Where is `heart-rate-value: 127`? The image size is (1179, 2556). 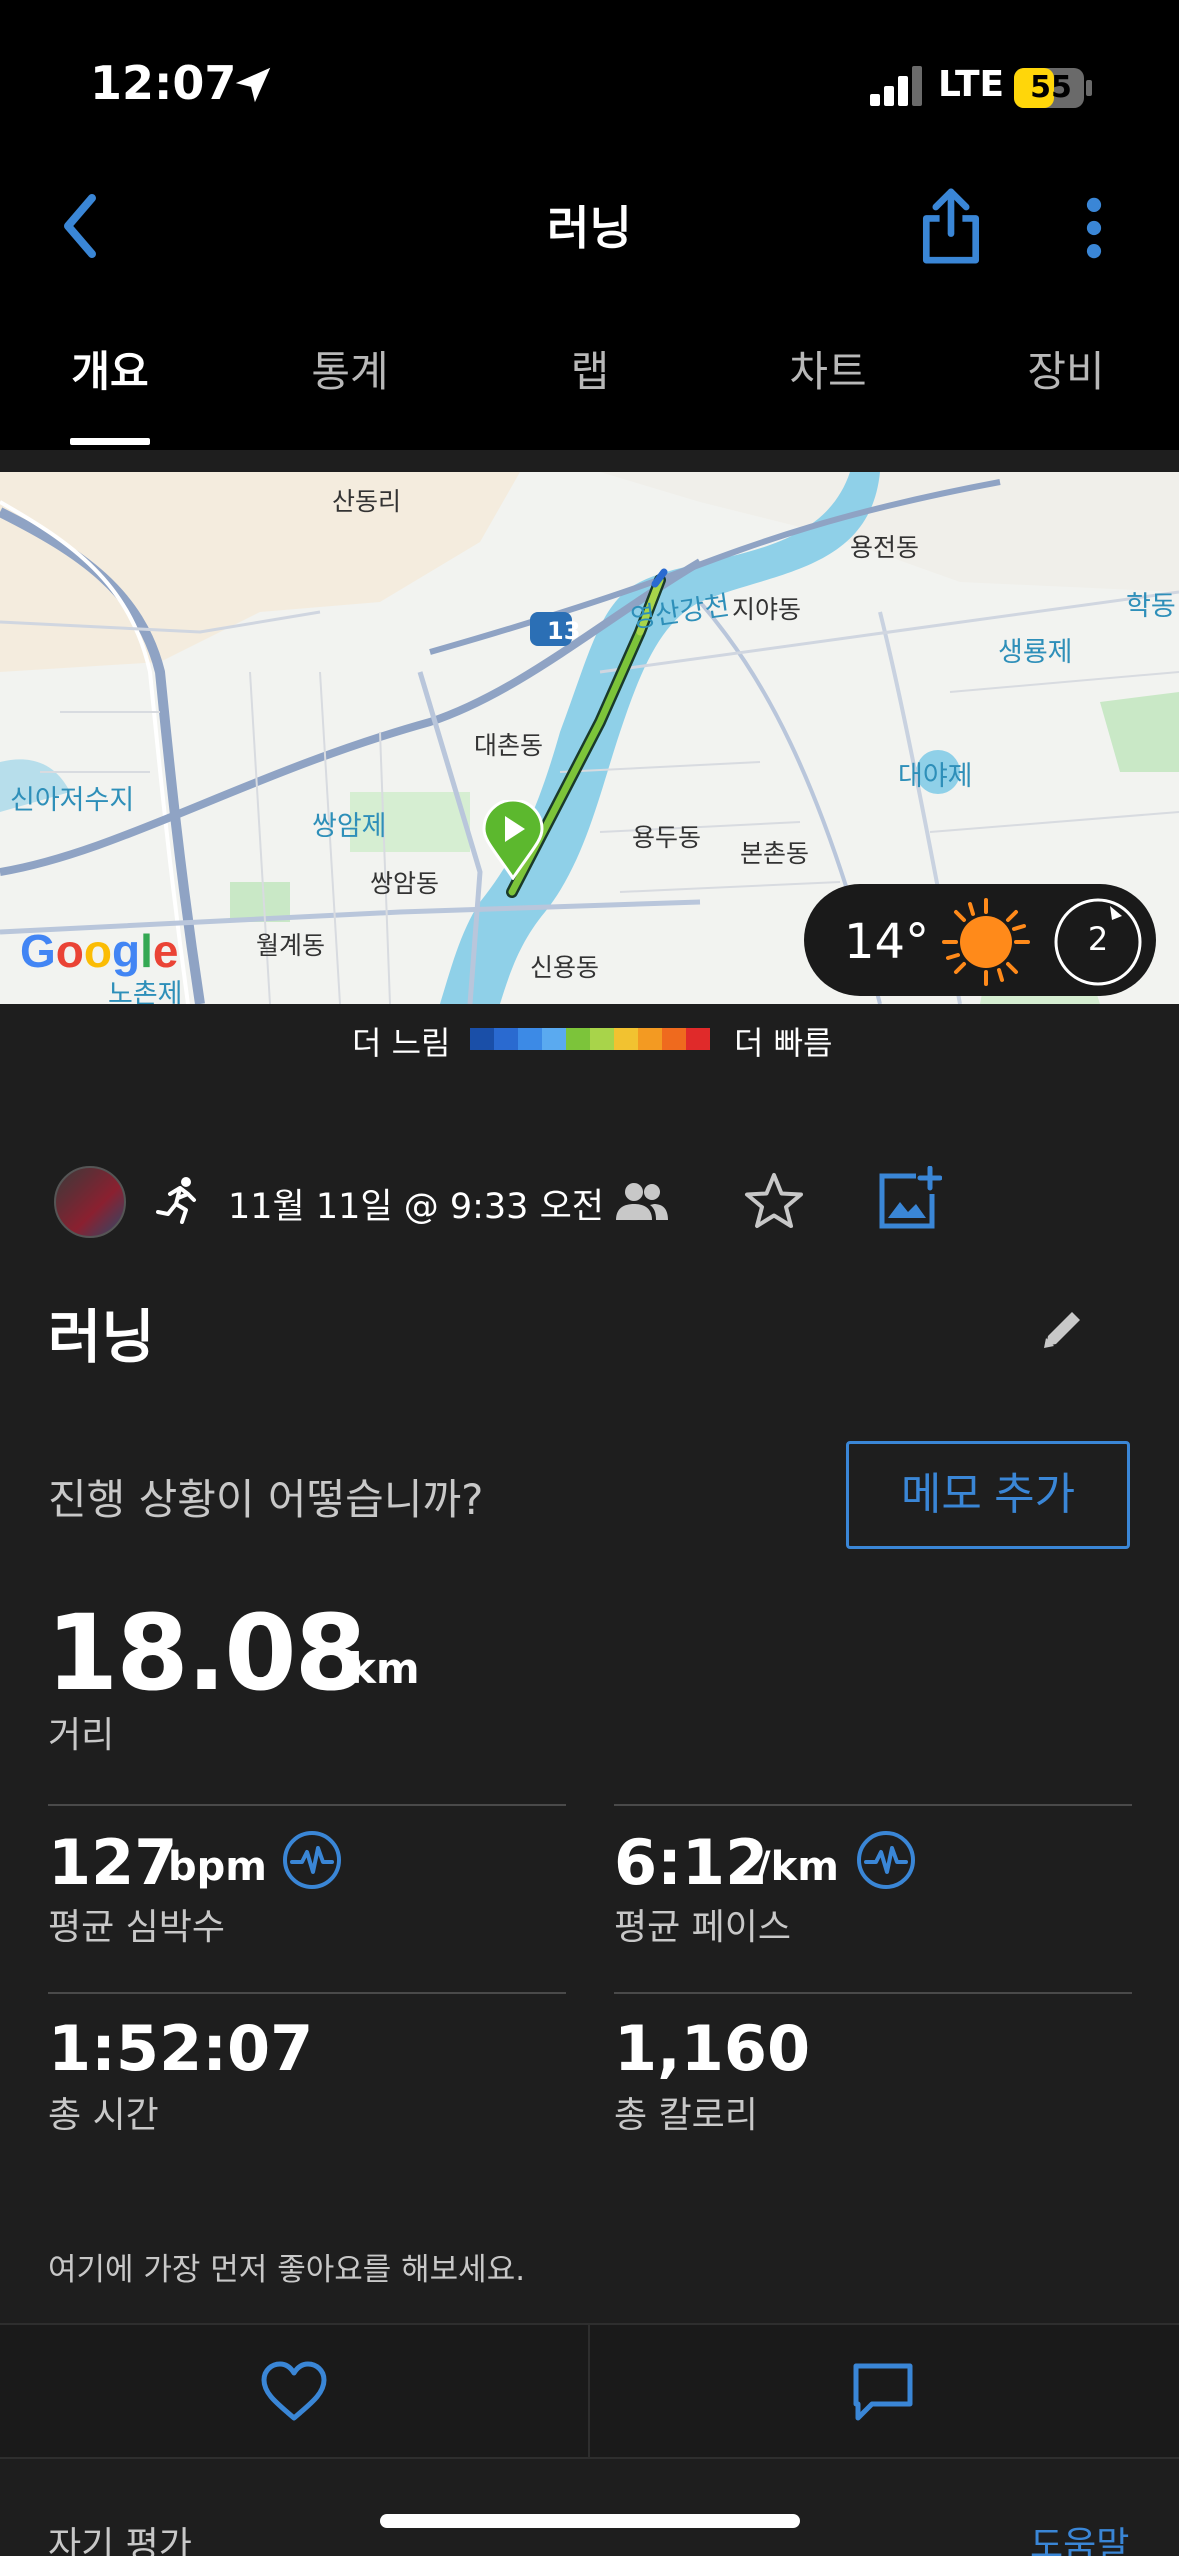
heart-rate-value: 127 is located at coordinates (113, 1862).